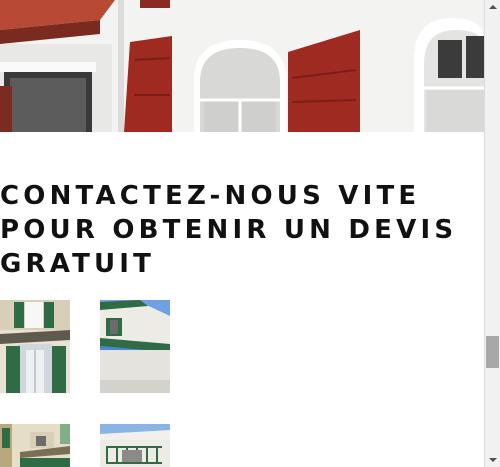 The image size is (500, 467). Describe the element at coordinates (492, 7) in the screenshot. I see `scroll-up-arrow-icon` at that location.